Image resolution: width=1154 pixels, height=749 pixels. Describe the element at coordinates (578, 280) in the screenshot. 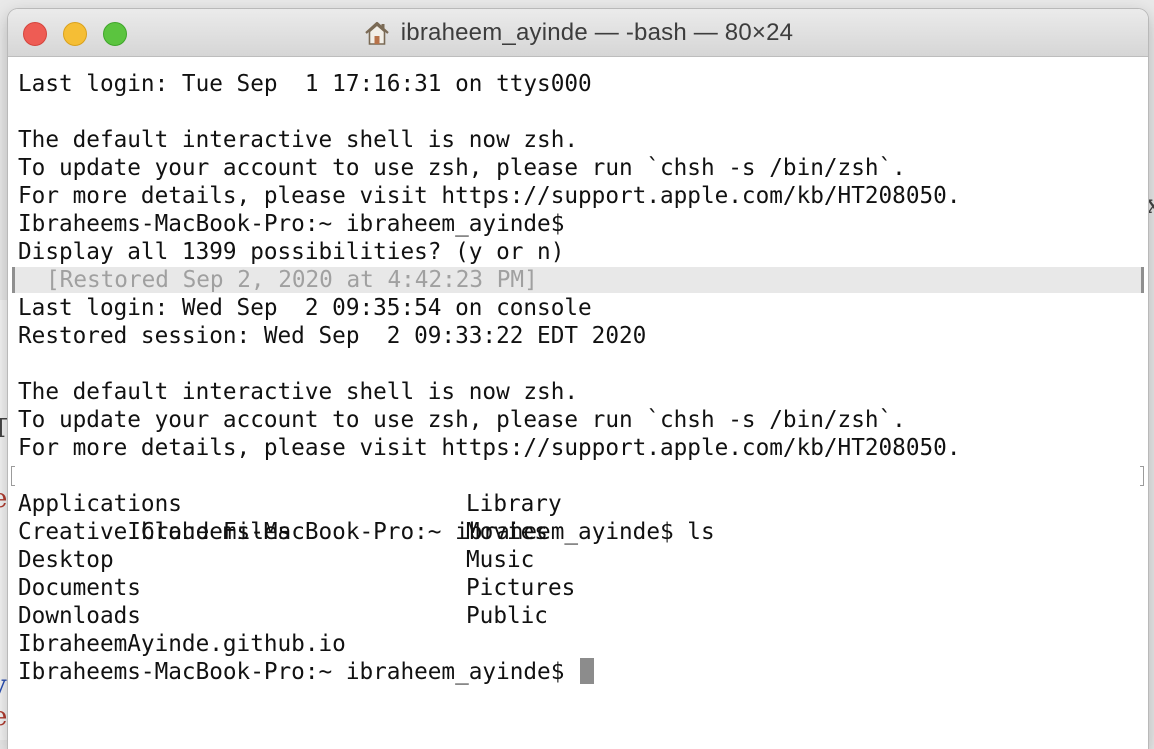

I see `restored-session-marker: [Restored Sep 2, 2020 at 4:42:23 PM]` at that location.